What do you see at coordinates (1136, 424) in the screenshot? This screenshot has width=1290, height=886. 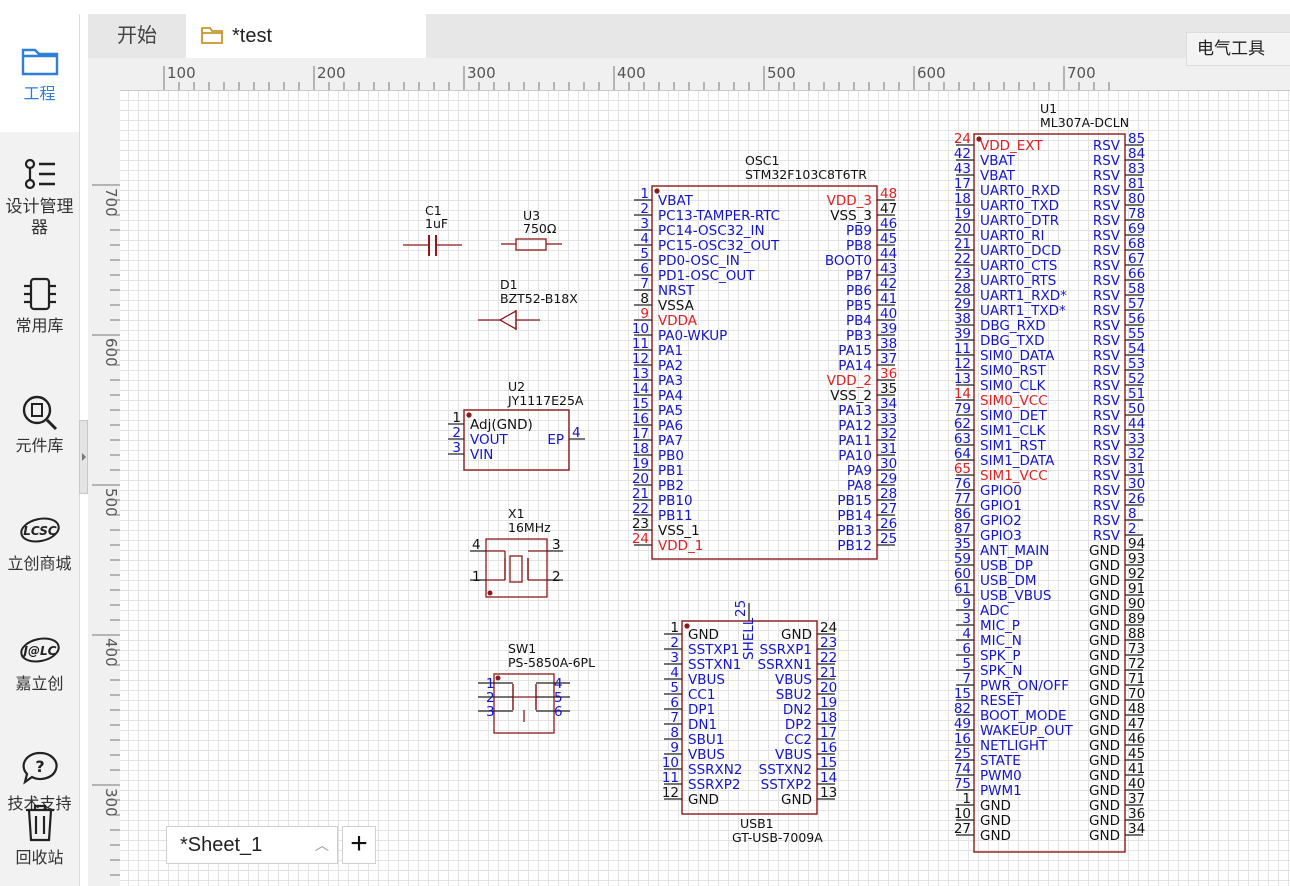 I see `u1-pin-number: 44` at bounding box center [1136, 424].